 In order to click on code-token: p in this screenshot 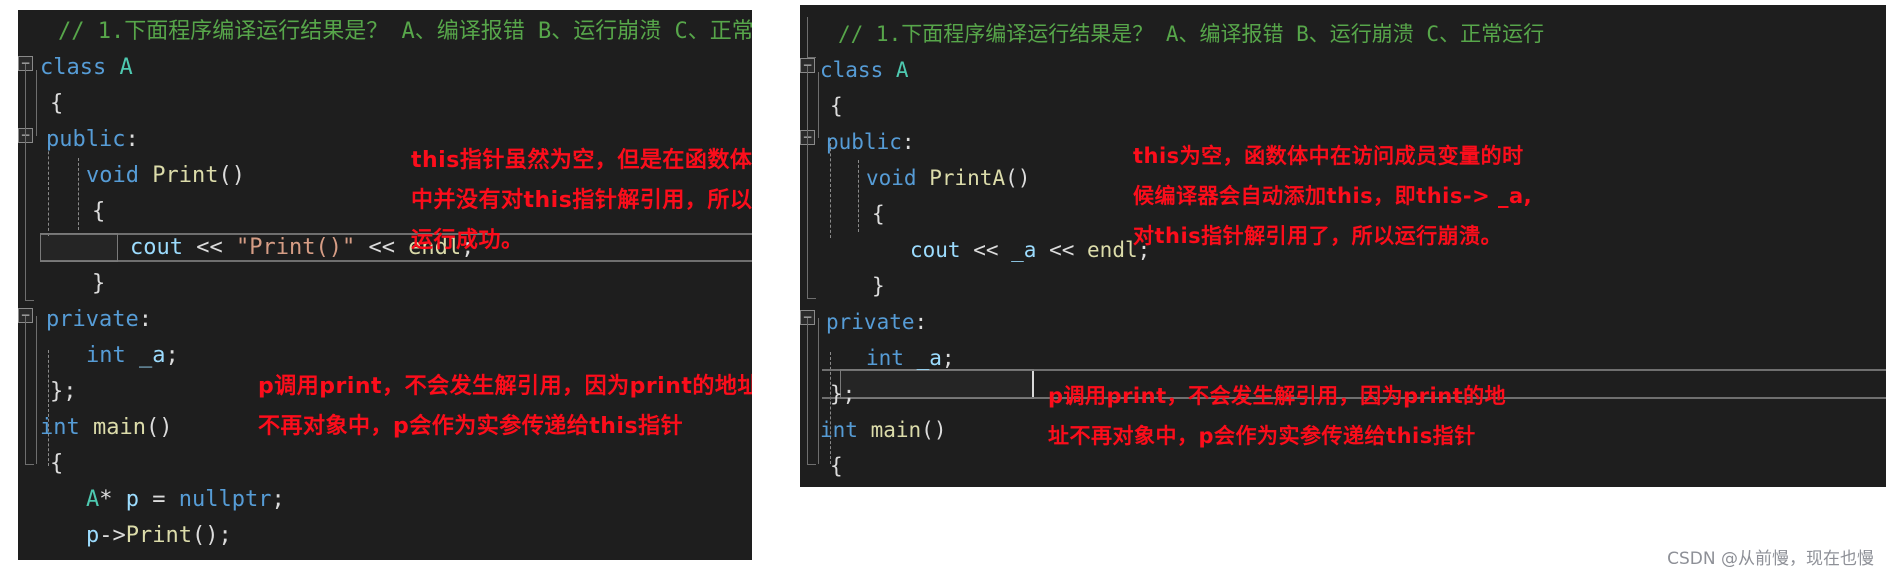, I will do `click(132, 499)`.